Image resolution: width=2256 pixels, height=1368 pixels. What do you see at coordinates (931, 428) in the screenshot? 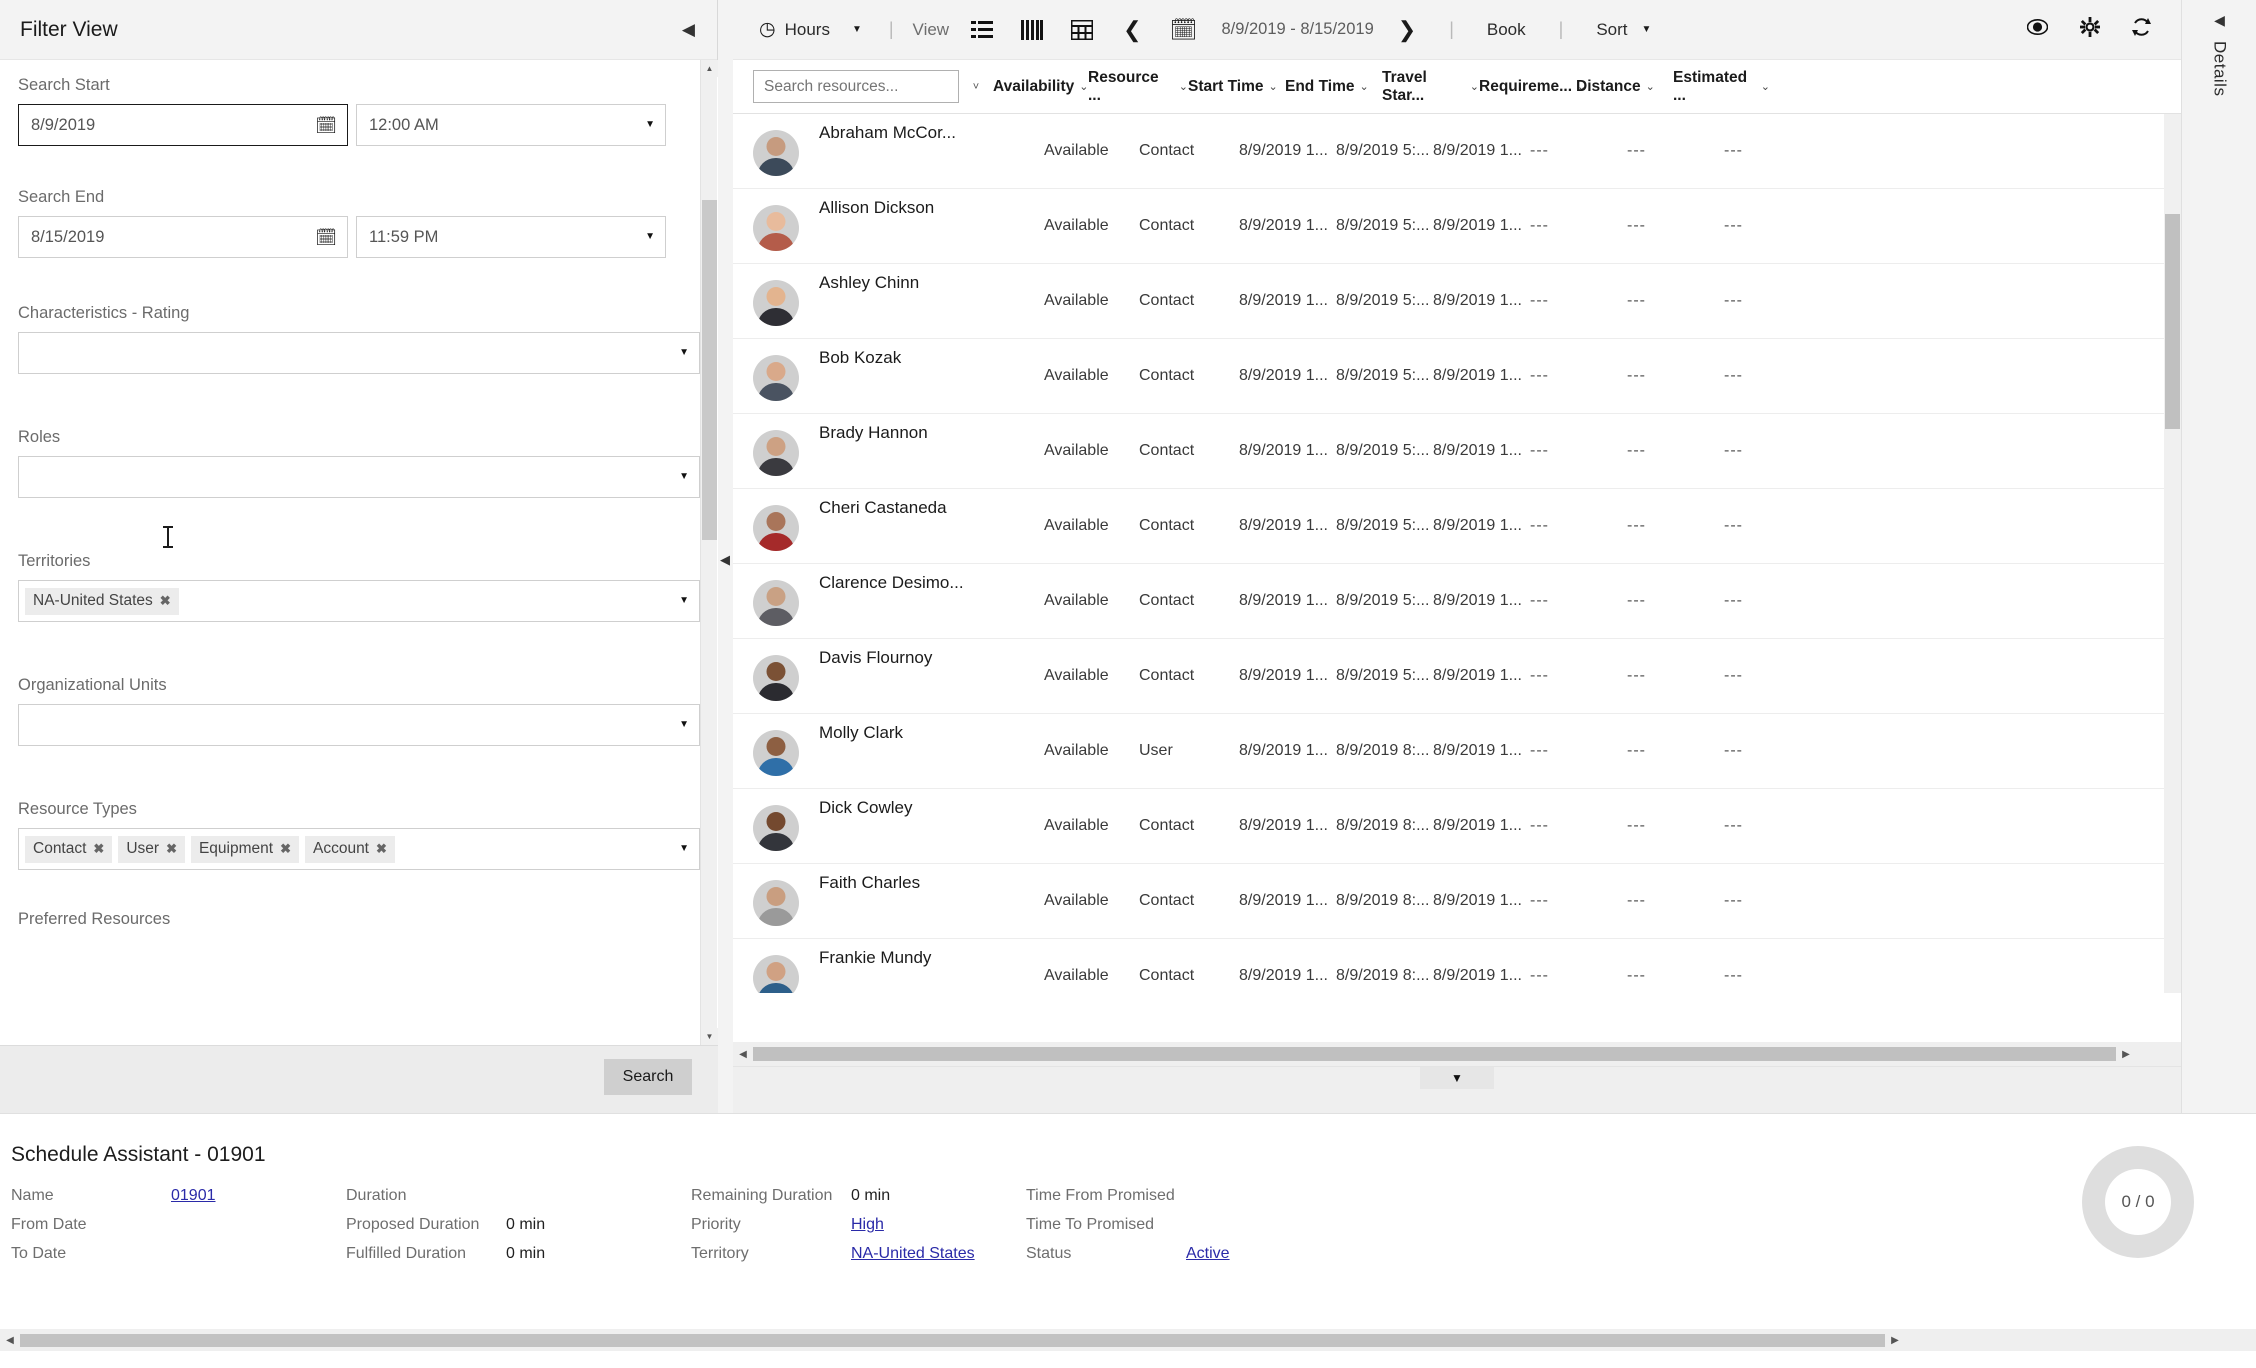
I see `resource-name: Brady Hannon` at bounding box center [931, 428].